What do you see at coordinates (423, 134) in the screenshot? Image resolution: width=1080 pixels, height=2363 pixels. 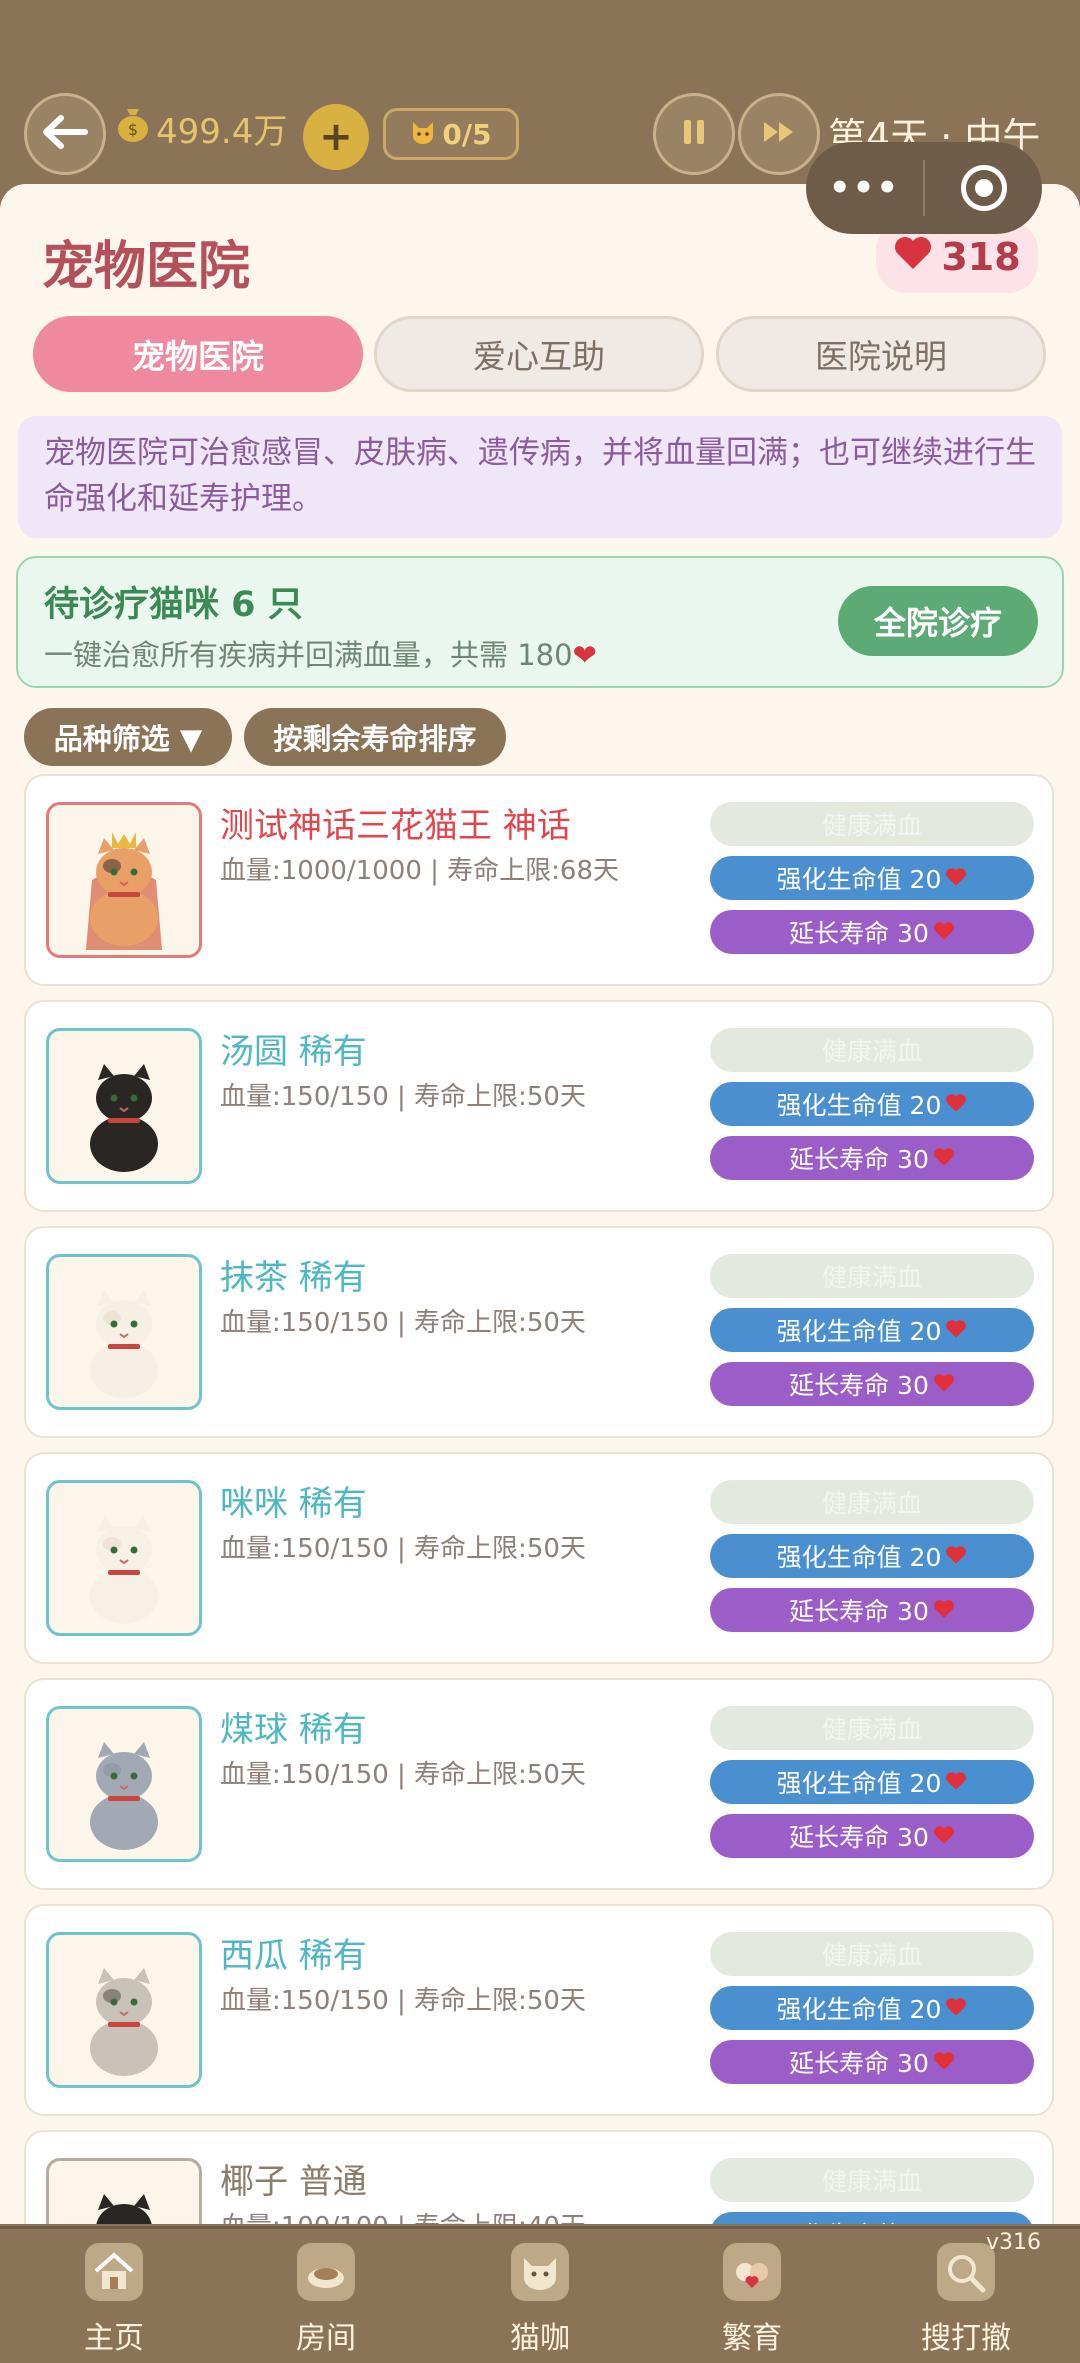 I see `cat-face-icon` at bounding box center [423, 134].